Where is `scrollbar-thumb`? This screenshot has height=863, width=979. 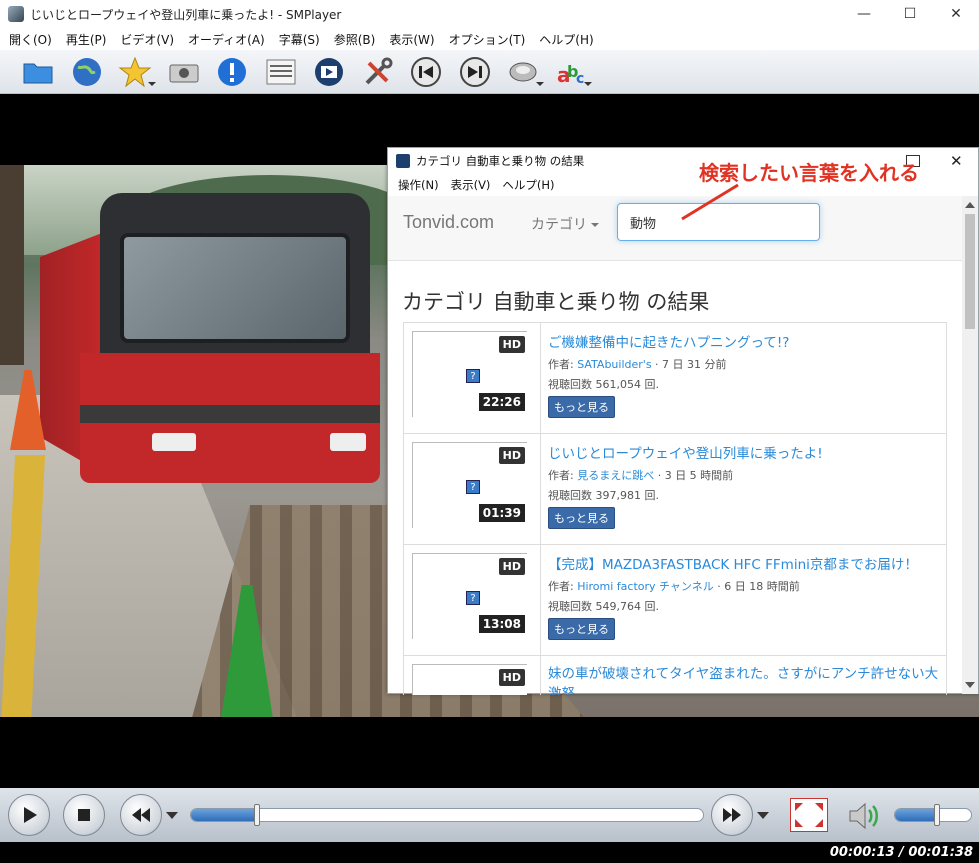
scrollbar-thumb is located at coordinates (970, 271).